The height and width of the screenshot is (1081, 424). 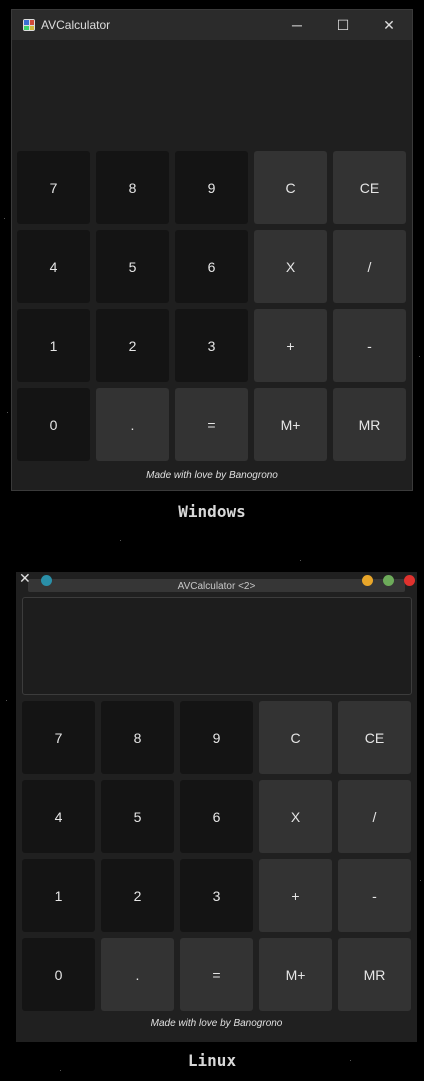 I want to click on linux-titlebar: AVCalculator <2> ✕, so click(x=216, y=582).